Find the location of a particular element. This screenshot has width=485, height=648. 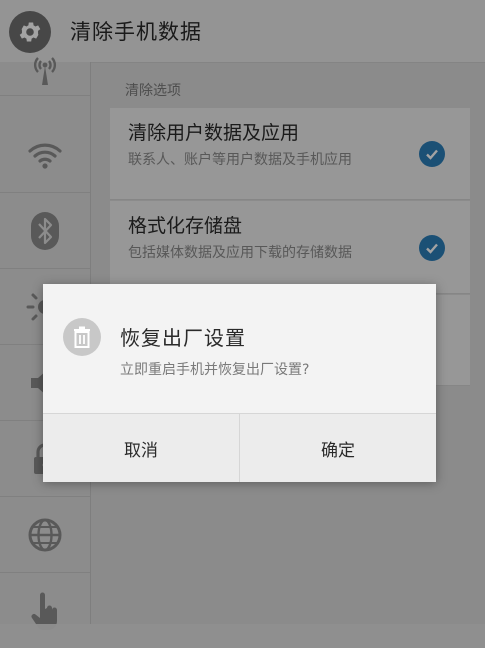

dialog-message: 立即重启手机并恢复出厂设置? is located at coordinates (215, 370).